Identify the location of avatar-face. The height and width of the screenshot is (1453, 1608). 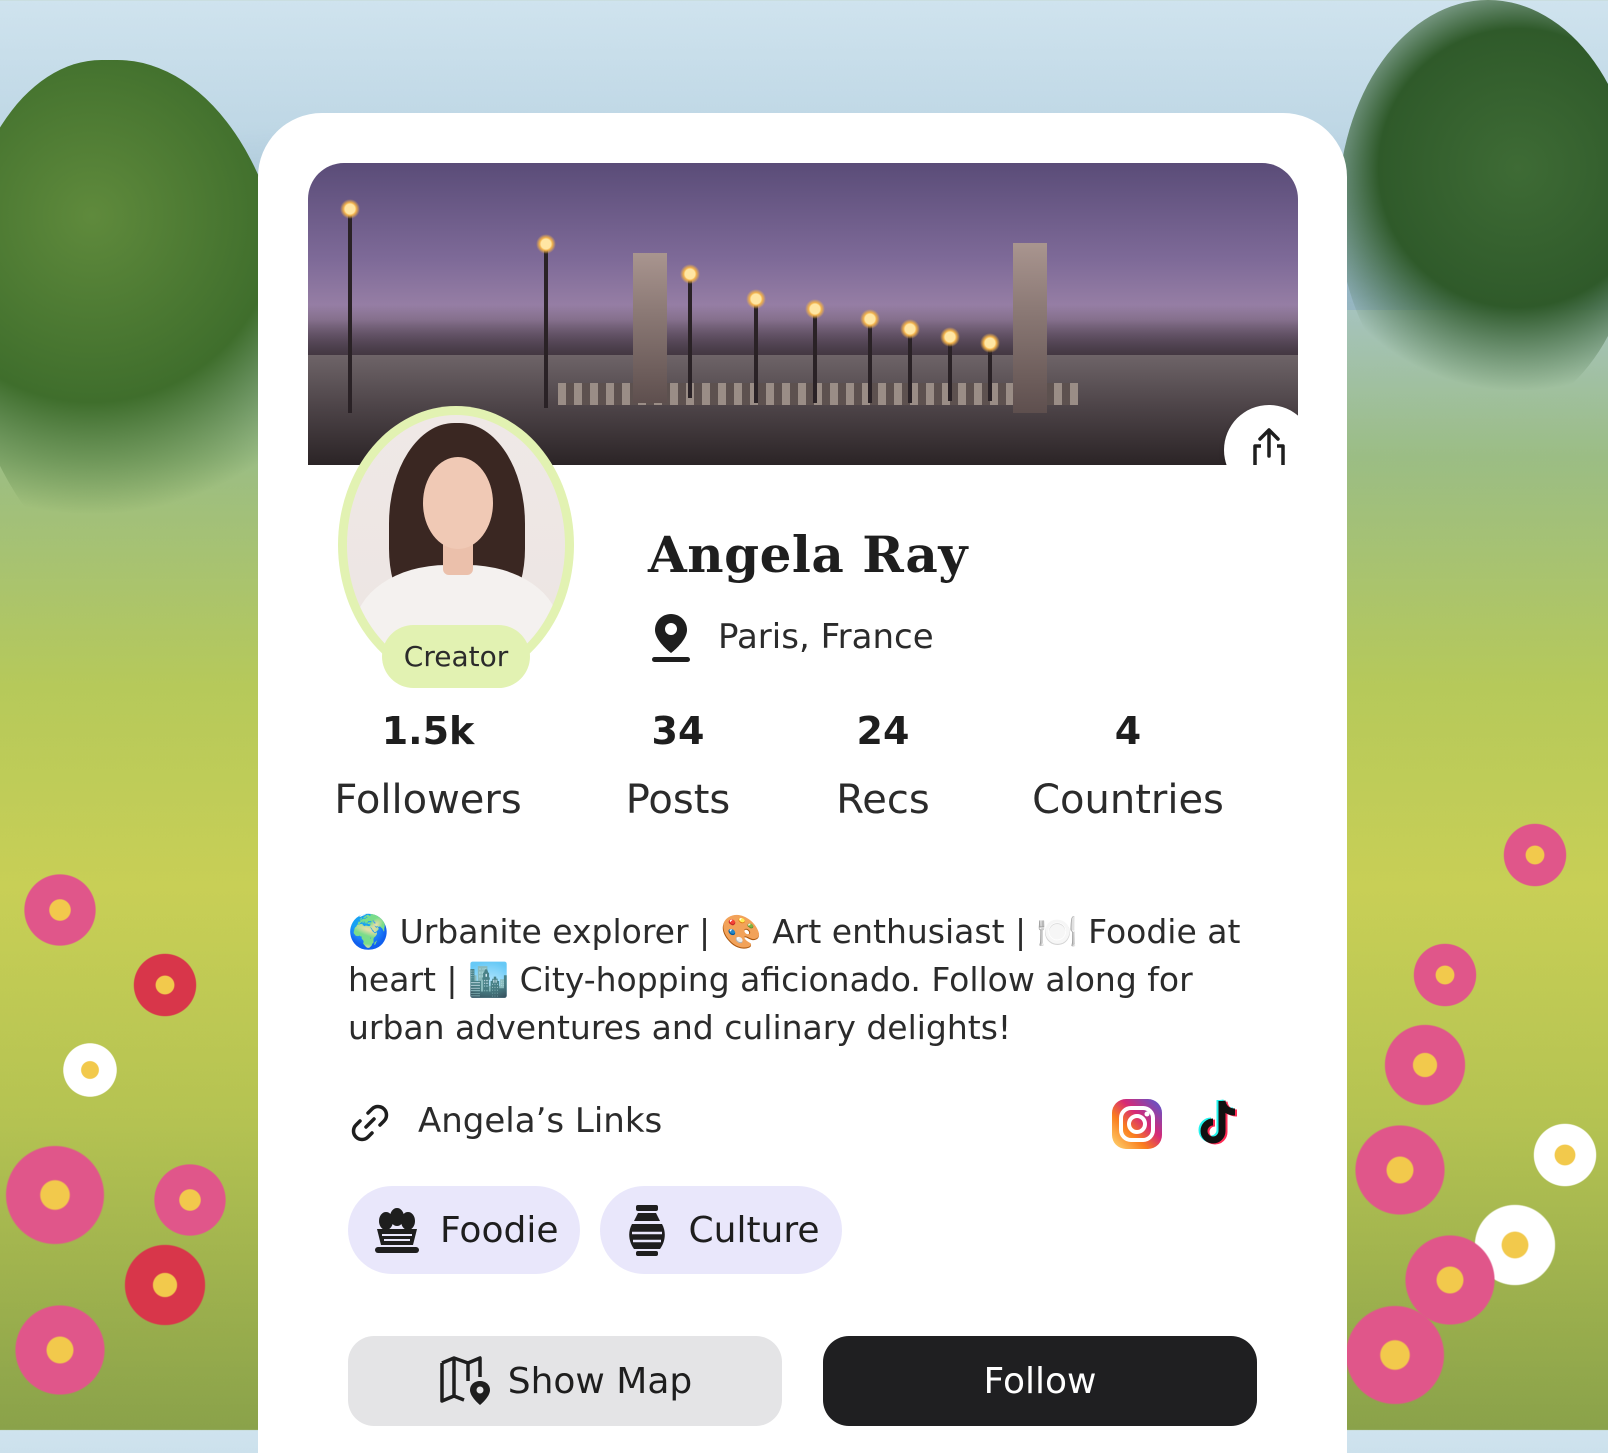
(458, 503).